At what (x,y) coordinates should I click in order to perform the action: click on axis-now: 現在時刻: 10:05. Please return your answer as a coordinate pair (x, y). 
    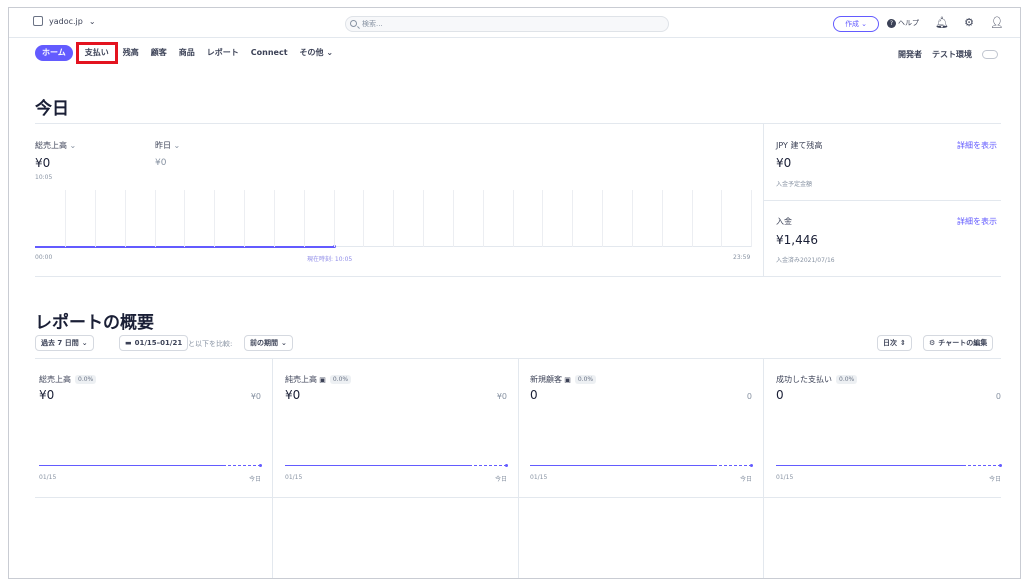
    Looking at the image, I should click on (330, 259).